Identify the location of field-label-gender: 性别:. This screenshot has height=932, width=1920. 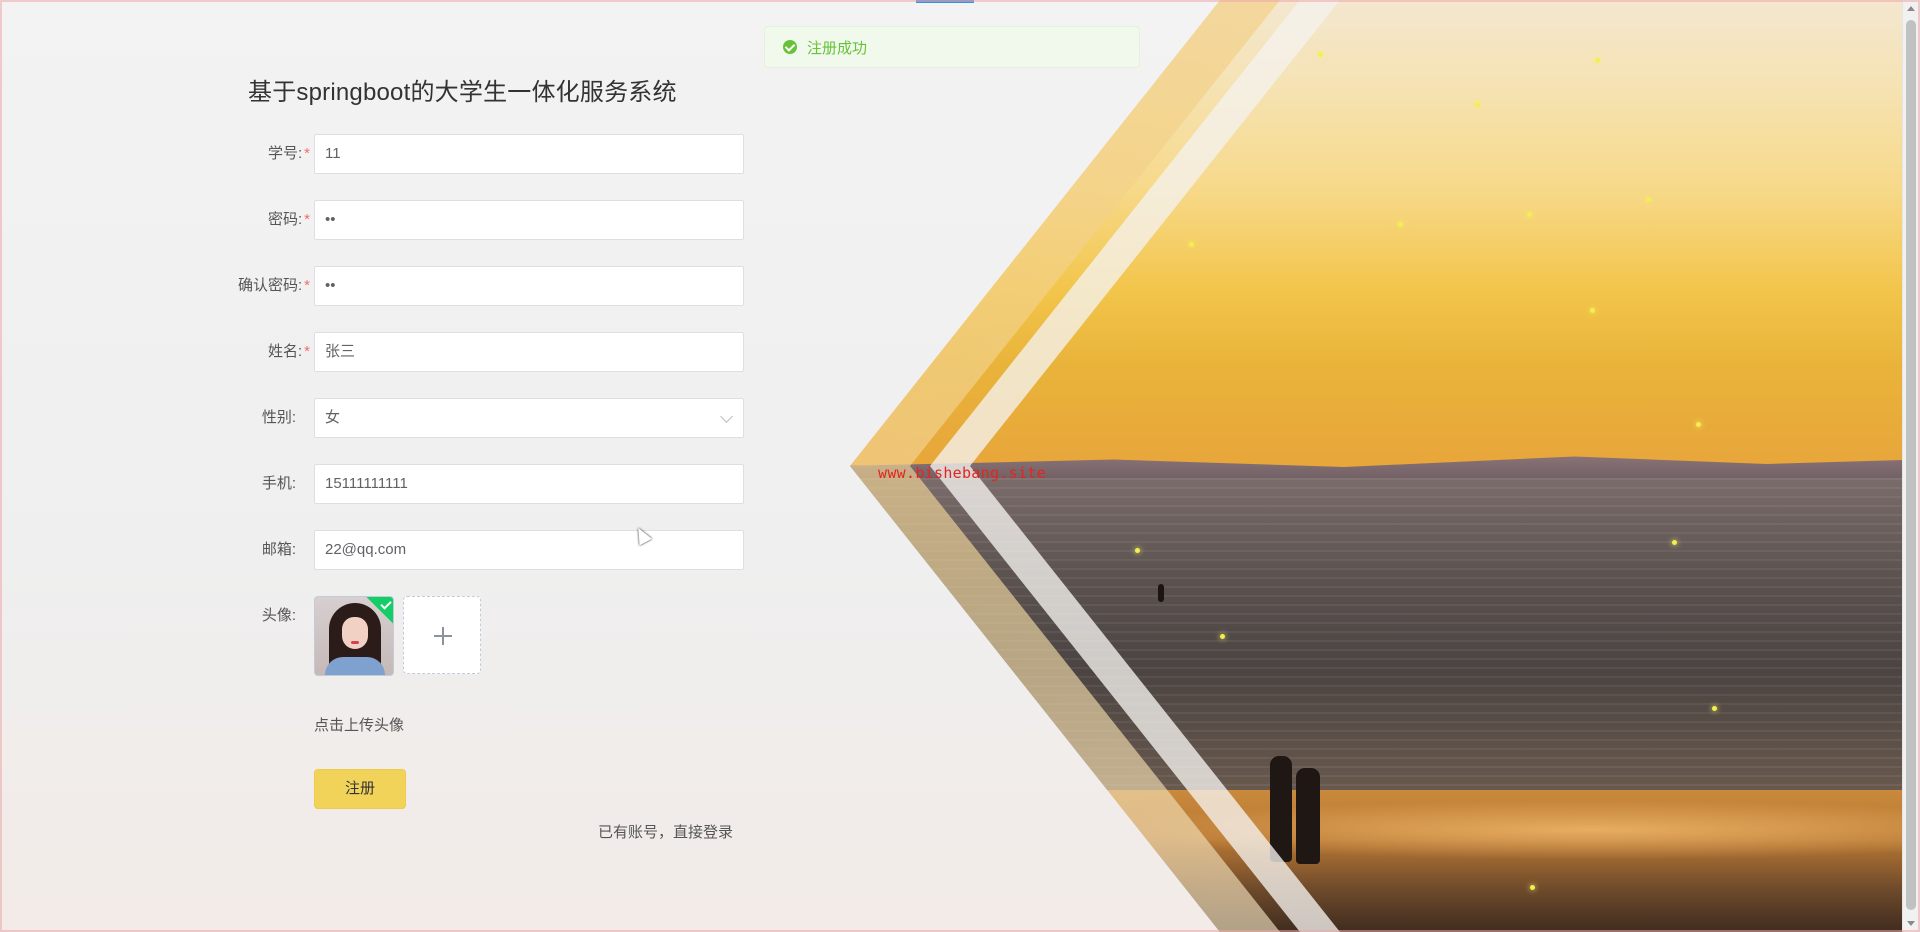
(278, 417).